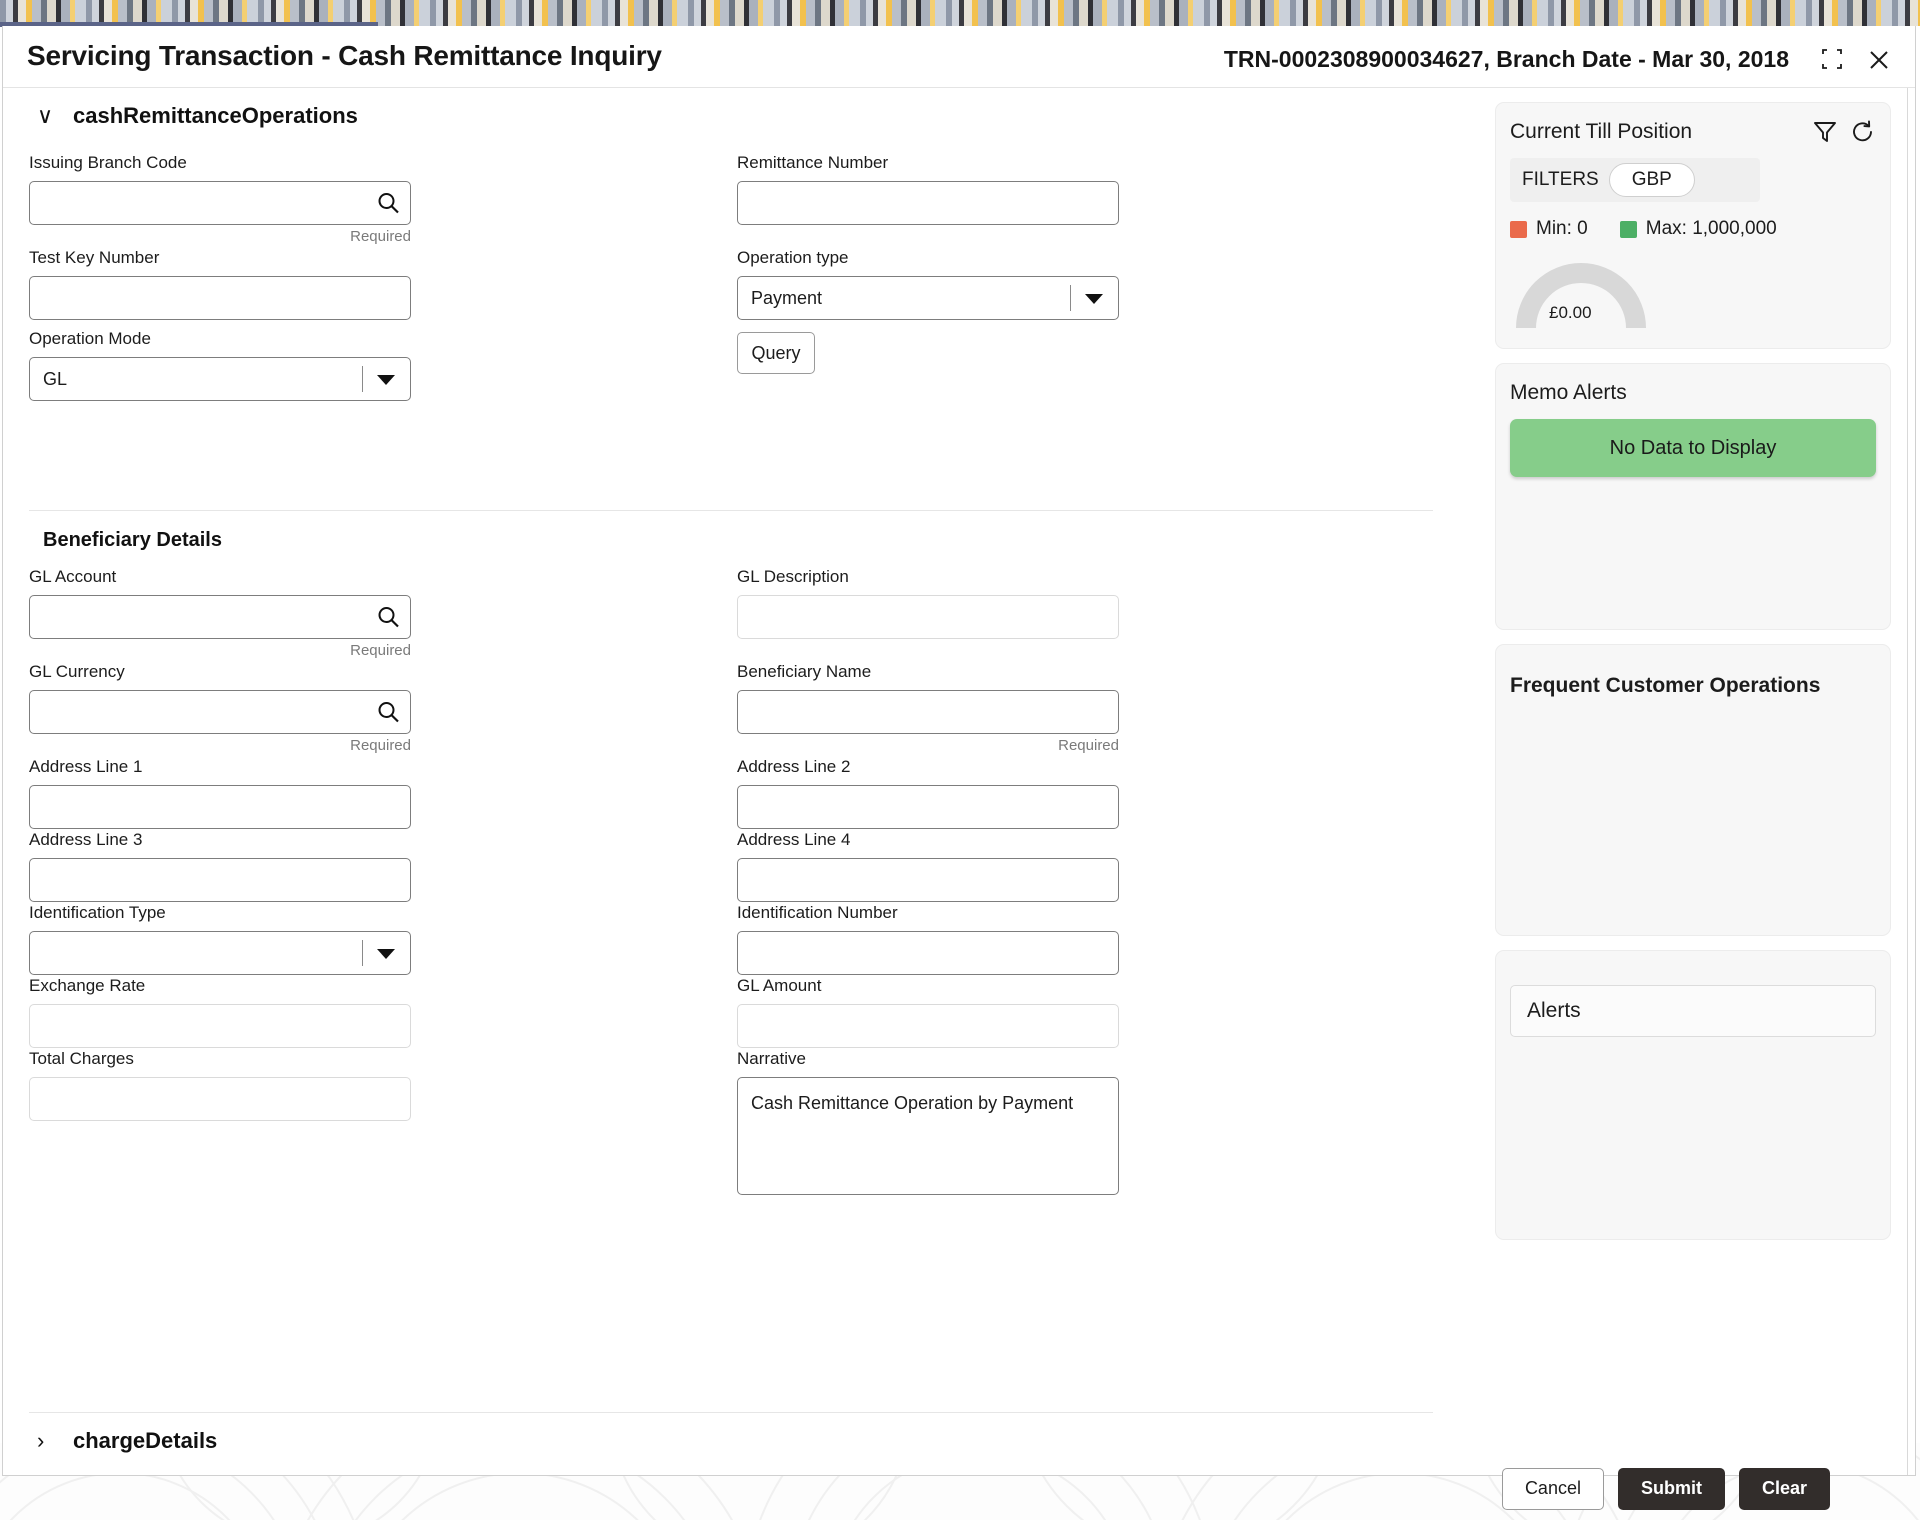 The width and height of the screenshot is (1920, 1520). I want to click on submit-button: Submit, so click(1671, 1488).